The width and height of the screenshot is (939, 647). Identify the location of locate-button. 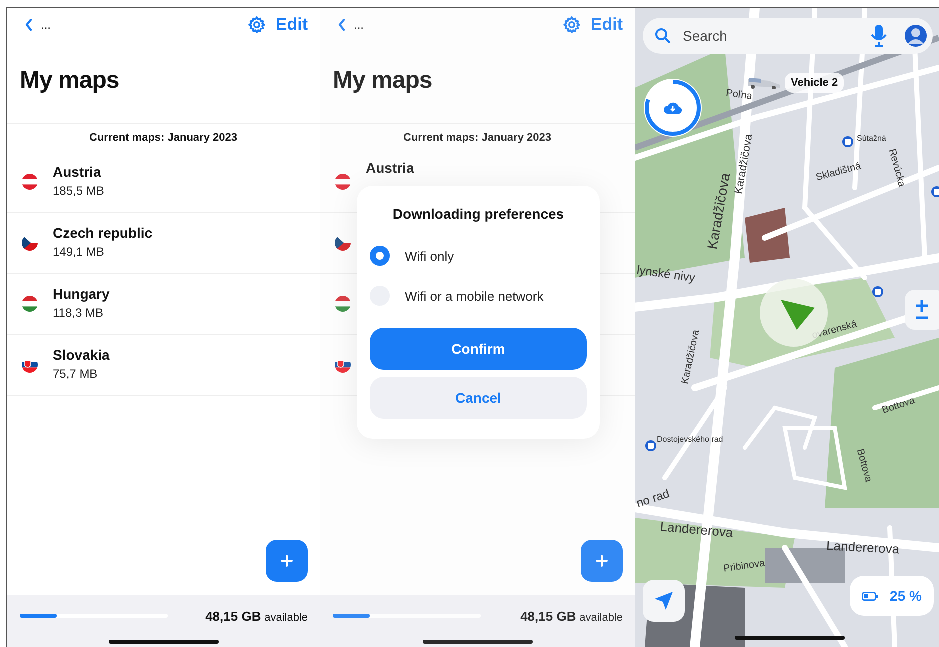
(664, 601).